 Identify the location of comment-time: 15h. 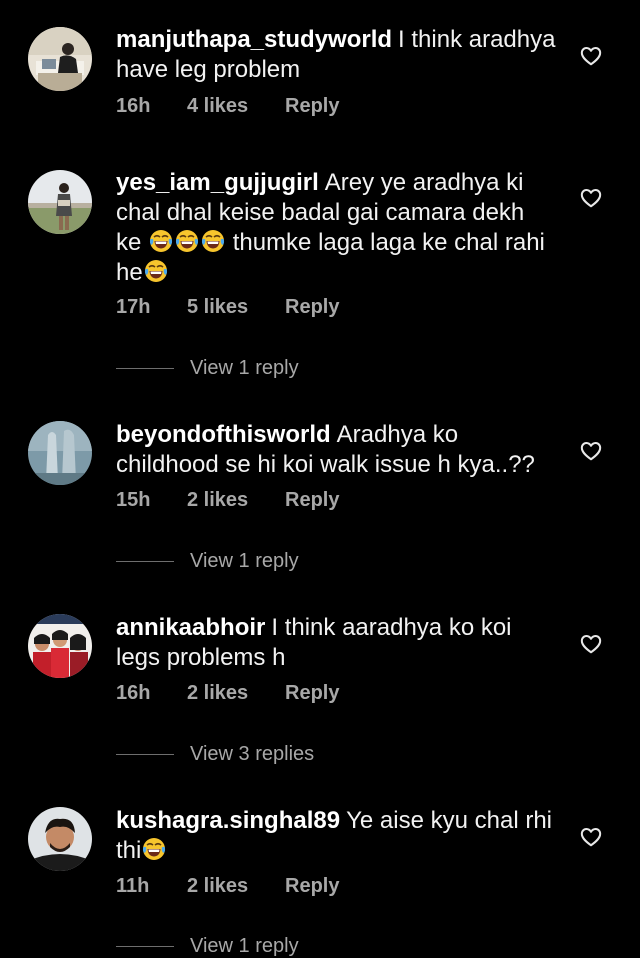
(133, 500).